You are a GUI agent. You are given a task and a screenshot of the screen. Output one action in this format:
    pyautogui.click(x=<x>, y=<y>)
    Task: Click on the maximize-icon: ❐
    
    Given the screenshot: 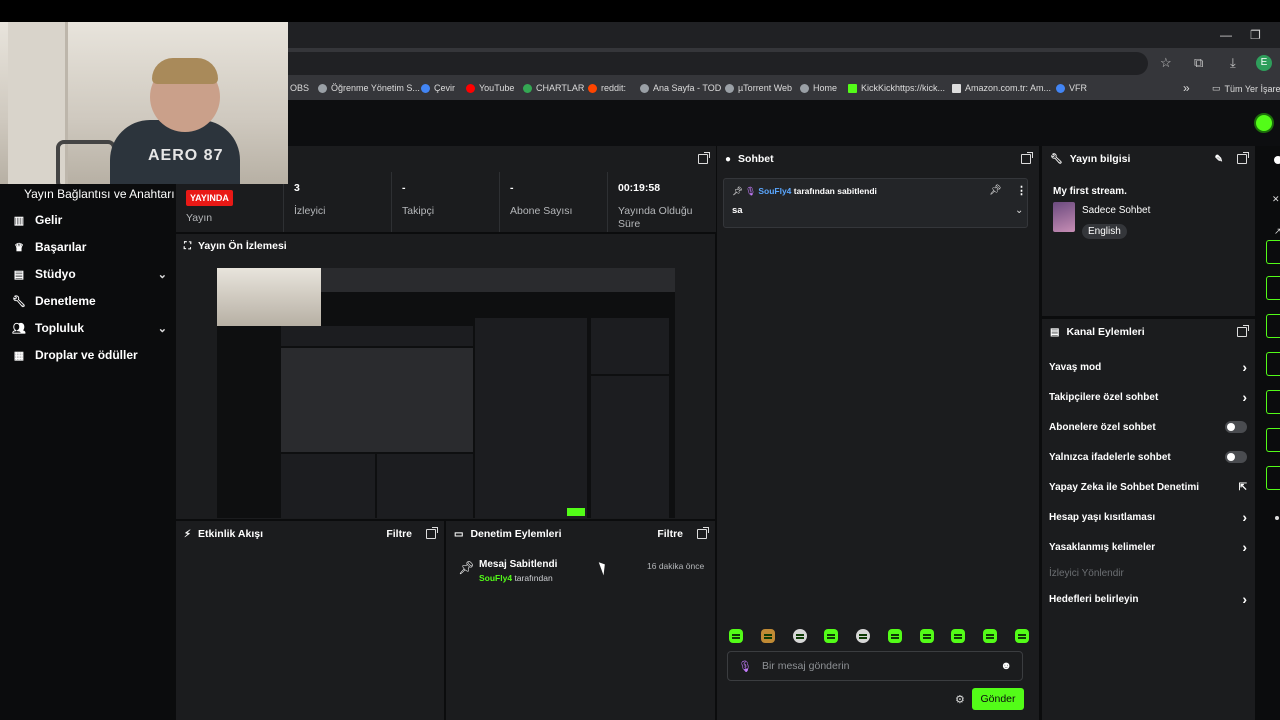 What is the action you would take?
    pyautogui.click(x=1255, y=35)
    